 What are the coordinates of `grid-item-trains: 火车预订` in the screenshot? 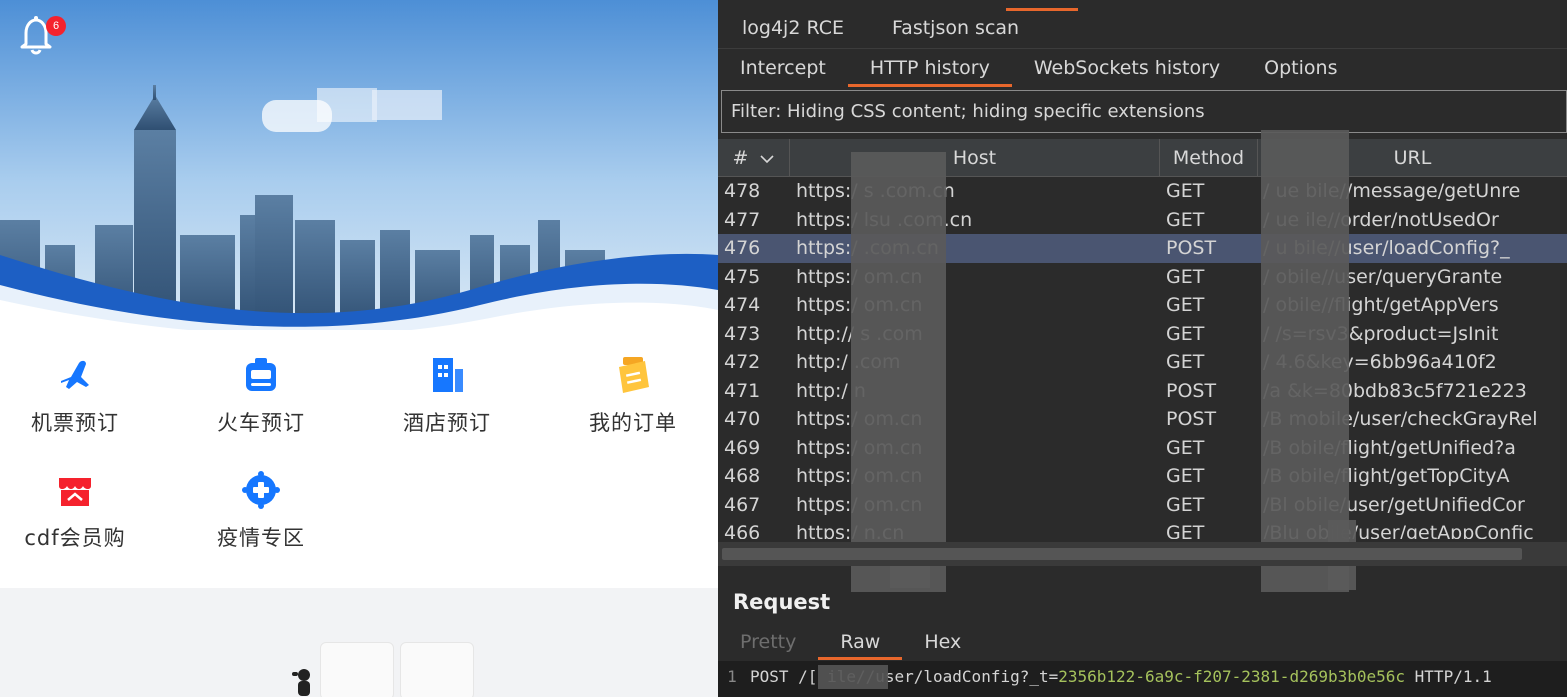 It's located at (261, 396).